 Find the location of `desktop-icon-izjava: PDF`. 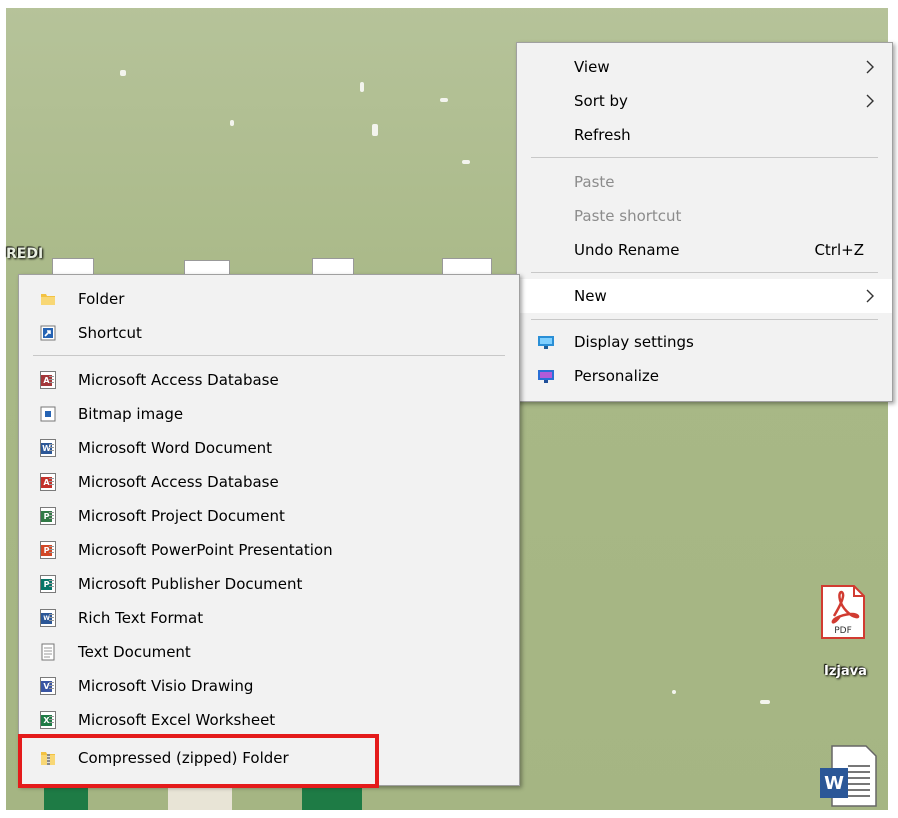

desktop-icon-izjava: PDF is located at coordinates (843, 612).